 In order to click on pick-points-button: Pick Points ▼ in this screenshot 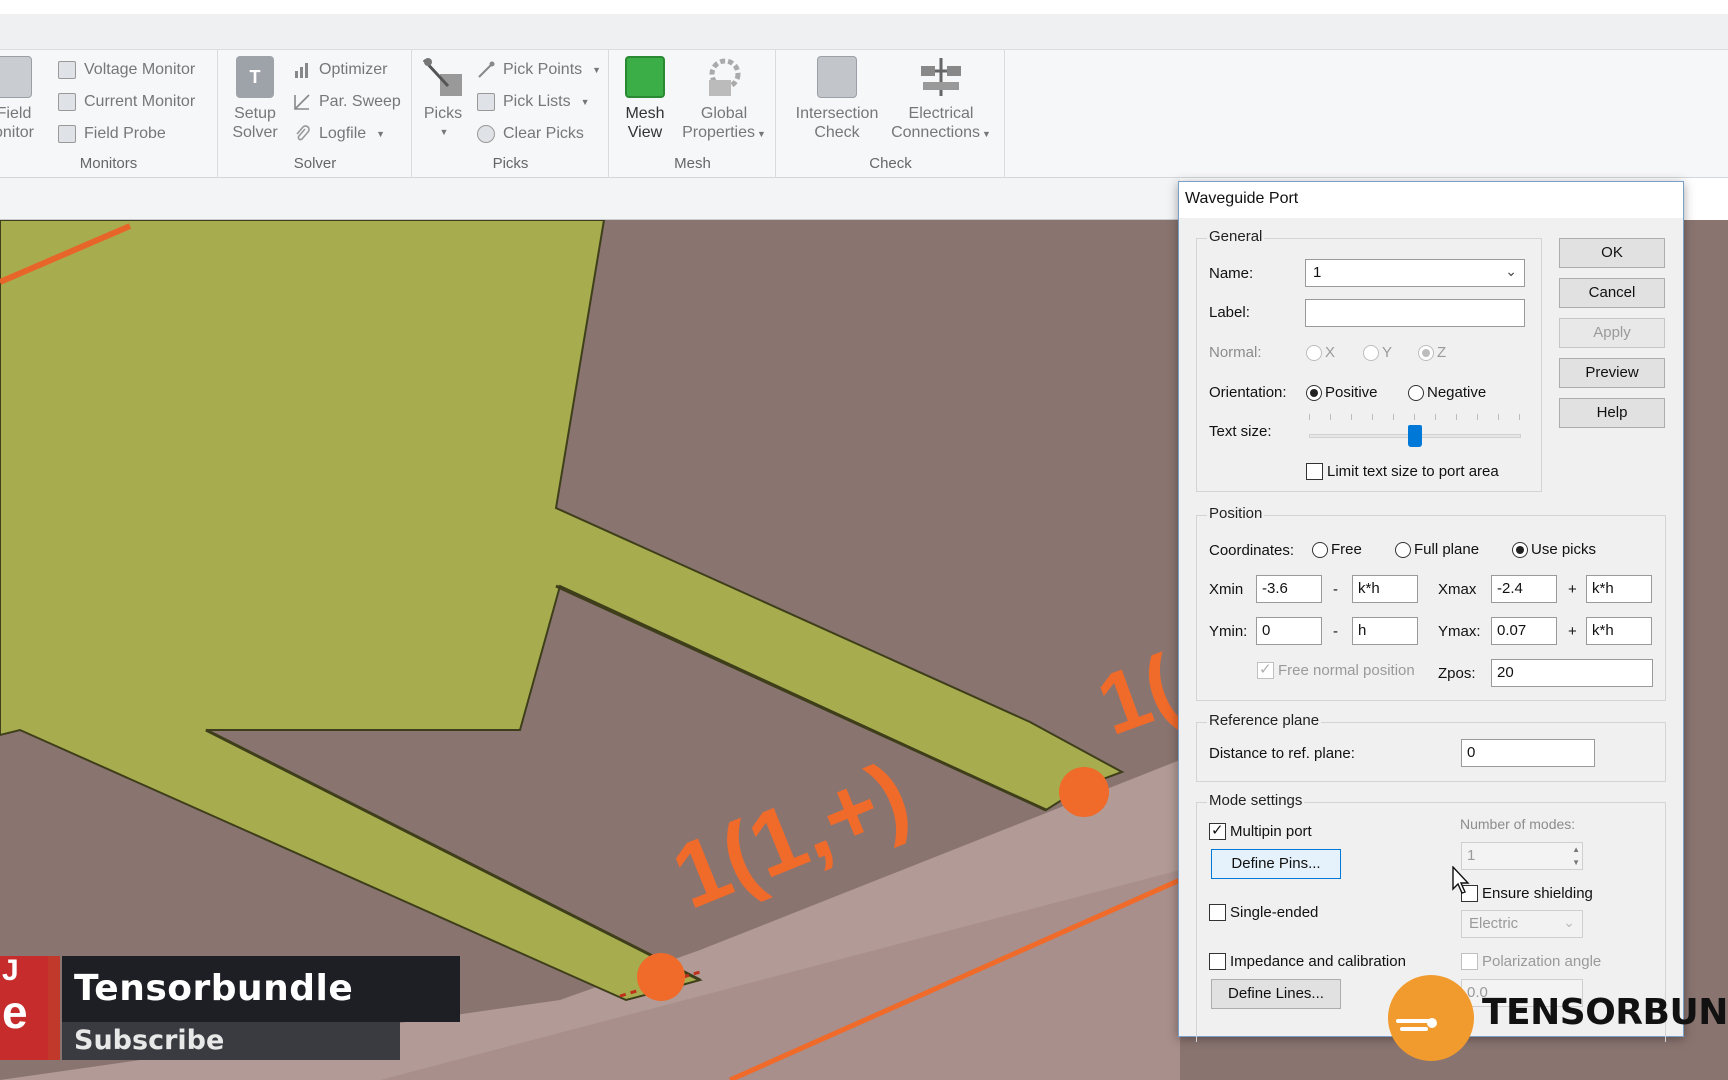, I will do `click(539, 70)`.